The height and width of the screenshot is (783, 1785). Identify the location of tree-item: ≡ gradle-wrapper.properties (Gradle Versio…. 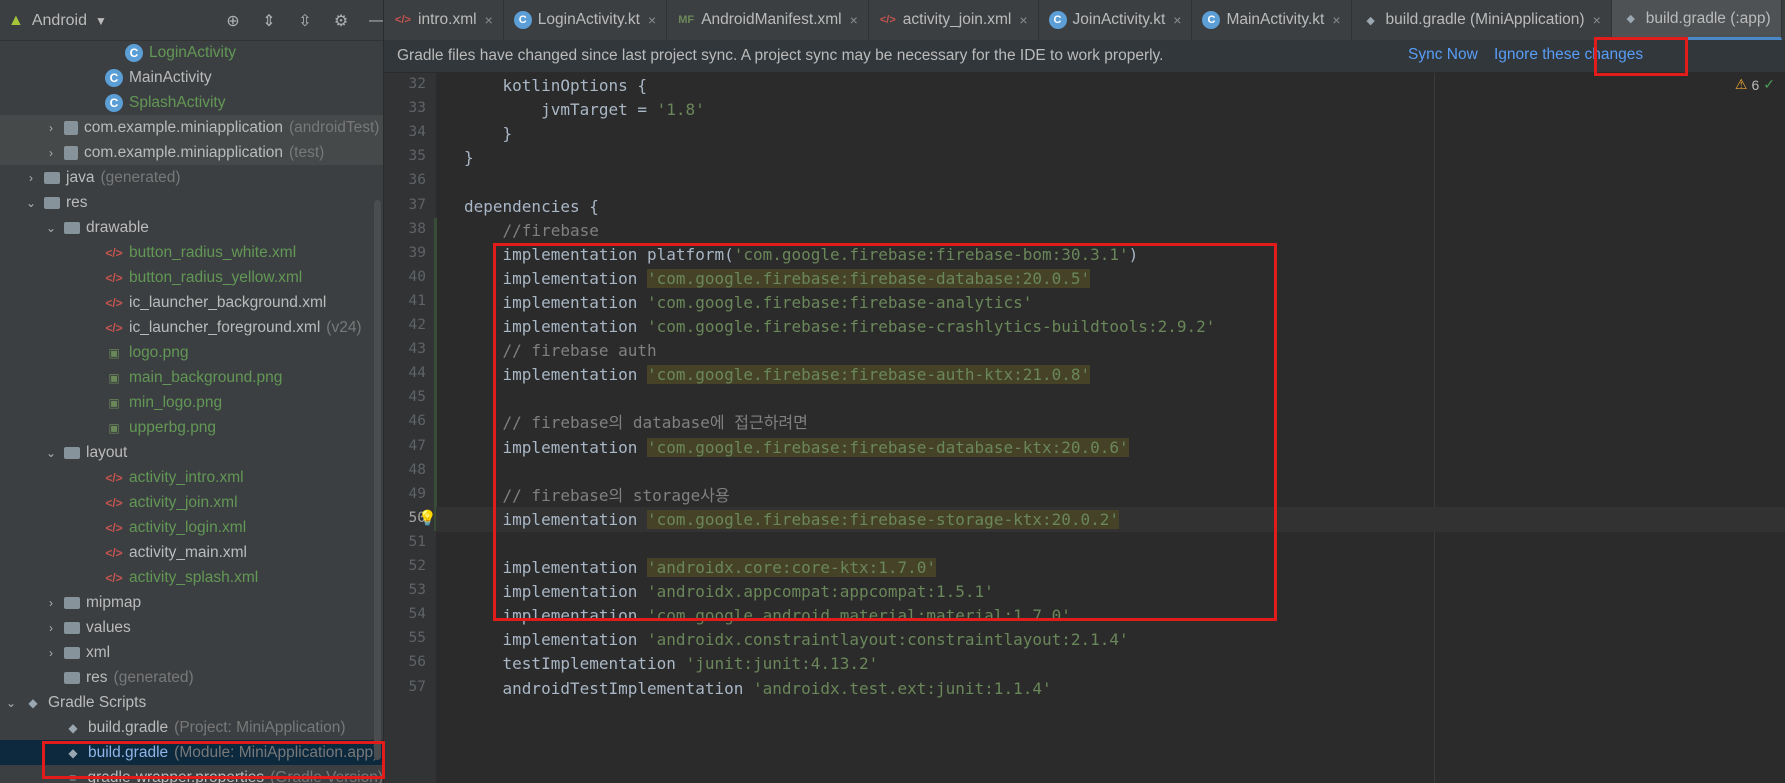
(191, 774).